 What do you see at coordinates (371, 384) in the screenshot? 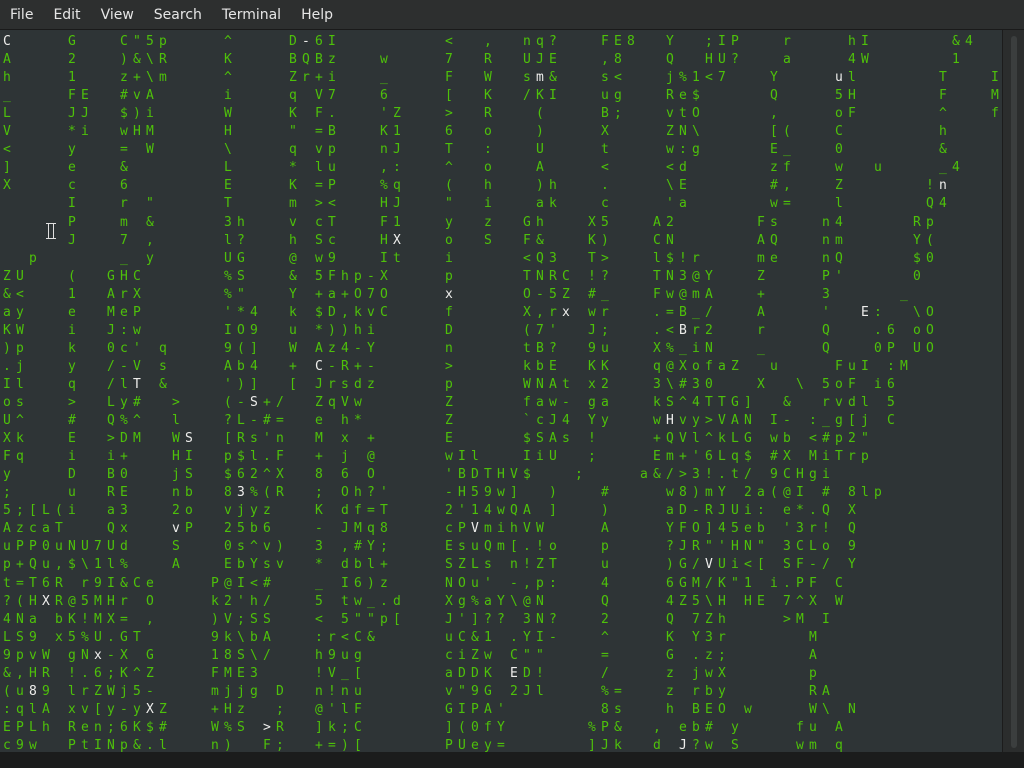
I see `rain-glyph: z` at bounding box center [371, 384].